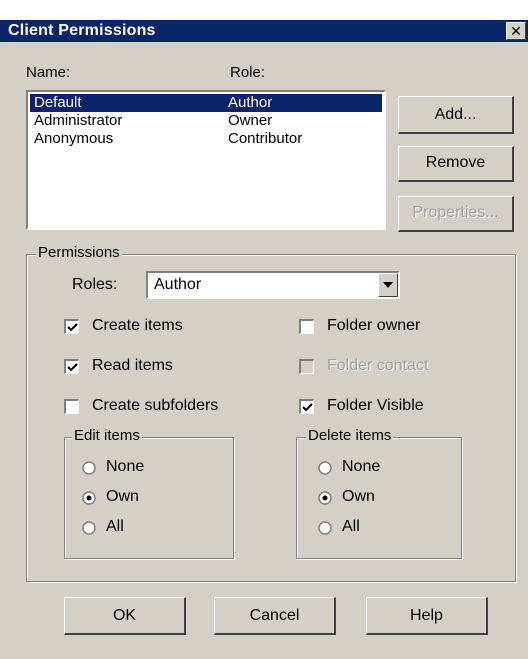 Image resolution: width=528 pixels, height=659 pixels. I want to click on close-button: ✕, so click(516, 31).